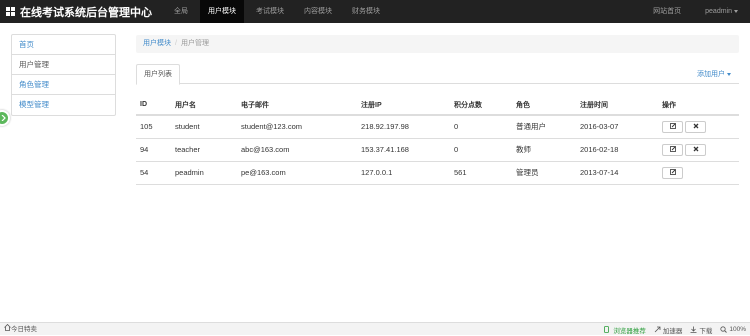 Image resolution: width=750 pixels, height=336 pixels. What do you see at coordinates (724, 329) in the screenshot?
I see `magnifier-icon` at bounding box center [724, 329].